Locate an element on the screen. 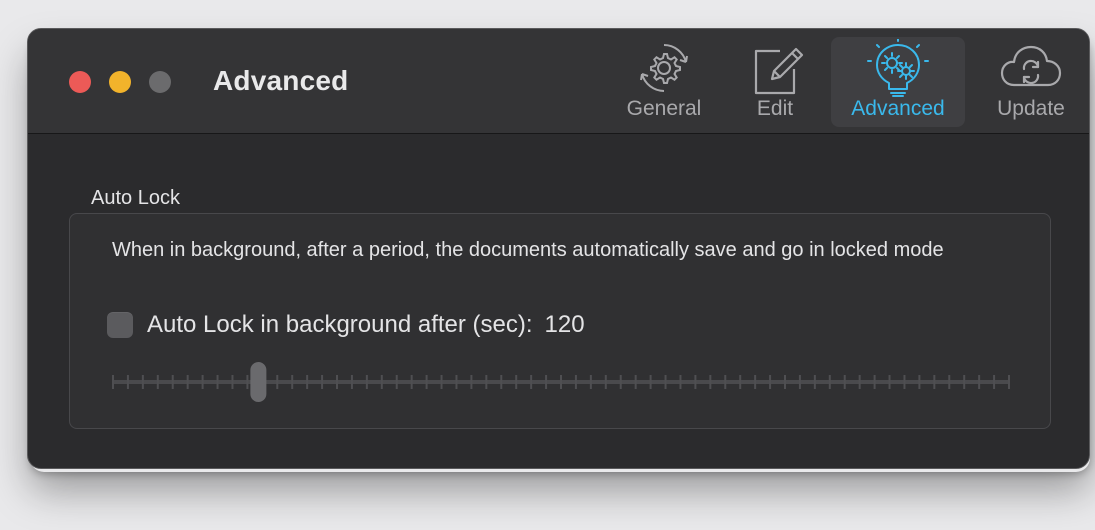 Image resolution: width=1095 pixels, height=530 pixels. slider-knob is located at coordinates (258, 382).